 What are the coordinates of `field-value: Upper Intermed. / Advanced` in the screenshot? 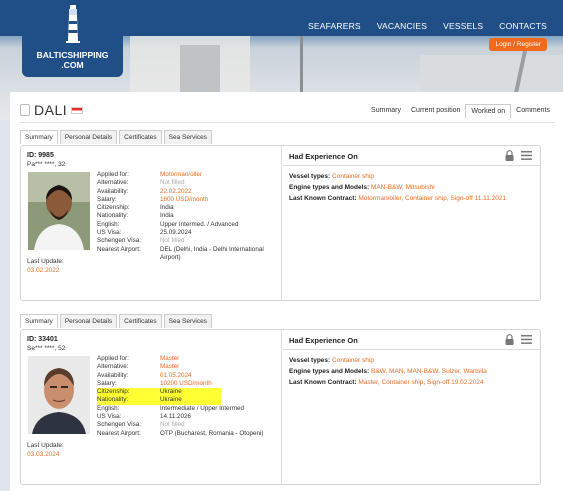 It's located at (199, 224).